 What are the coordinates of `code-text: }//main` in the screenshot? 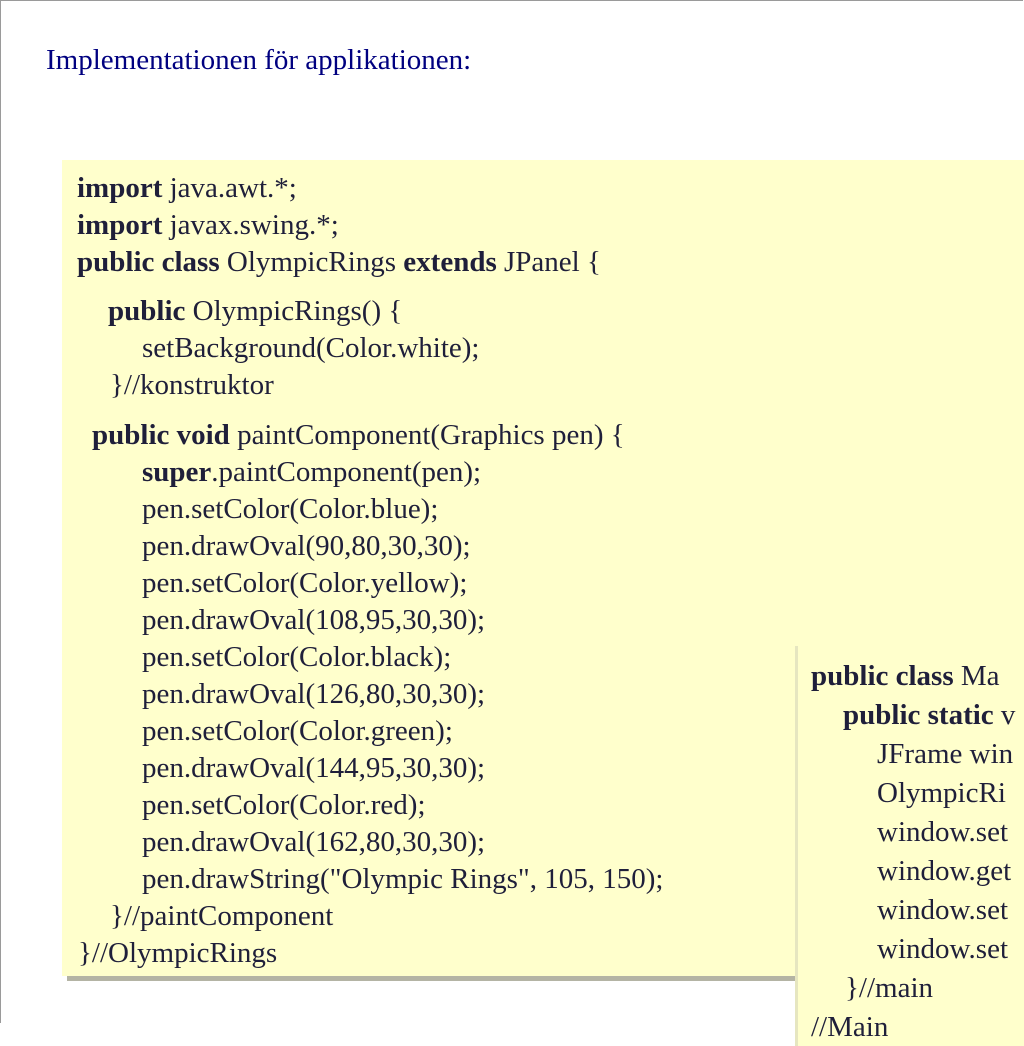 It's located at (889, 988).